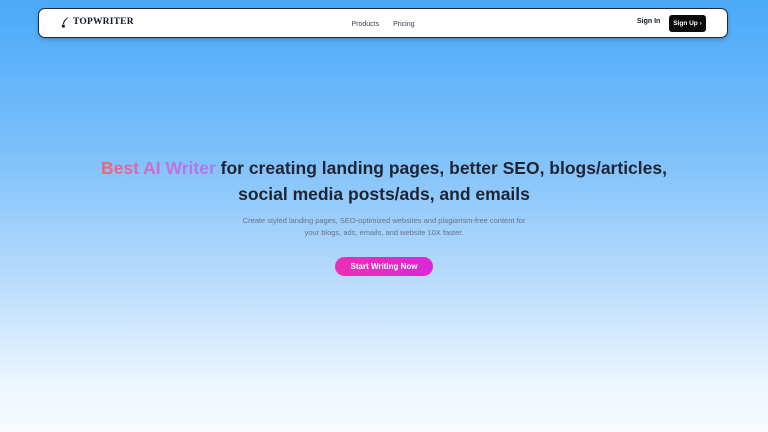 The height and width of the screenshot is (432, 768). What do you see at coordinates (384, 266) in the screenshot?
I see `start-writing-button: Start Writing Now` at bounding box center [384, 266].